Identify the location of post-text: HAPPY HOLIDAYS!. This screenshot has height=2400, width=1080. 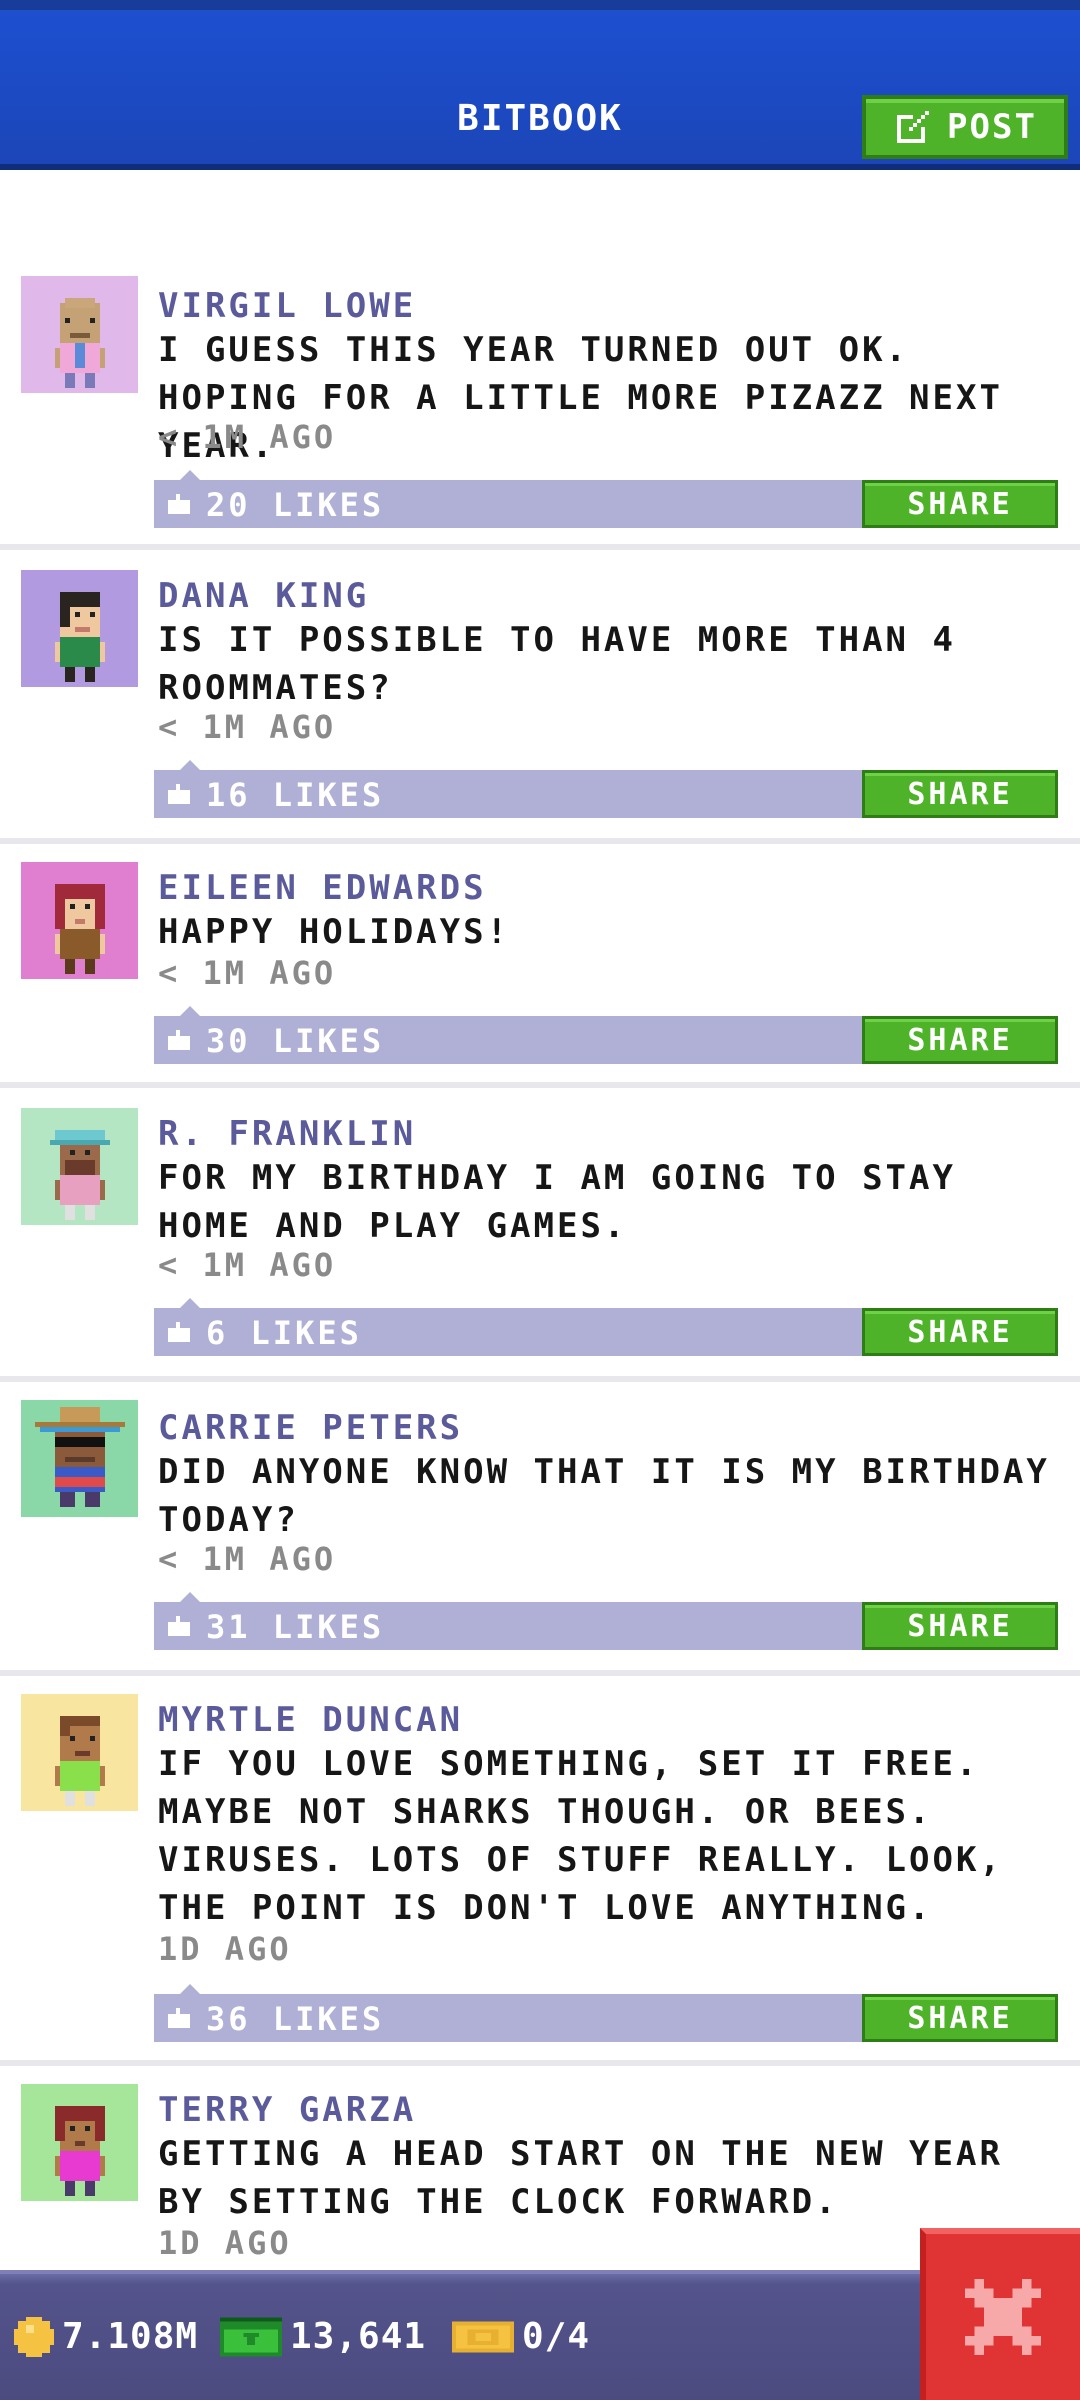
(334, 932).